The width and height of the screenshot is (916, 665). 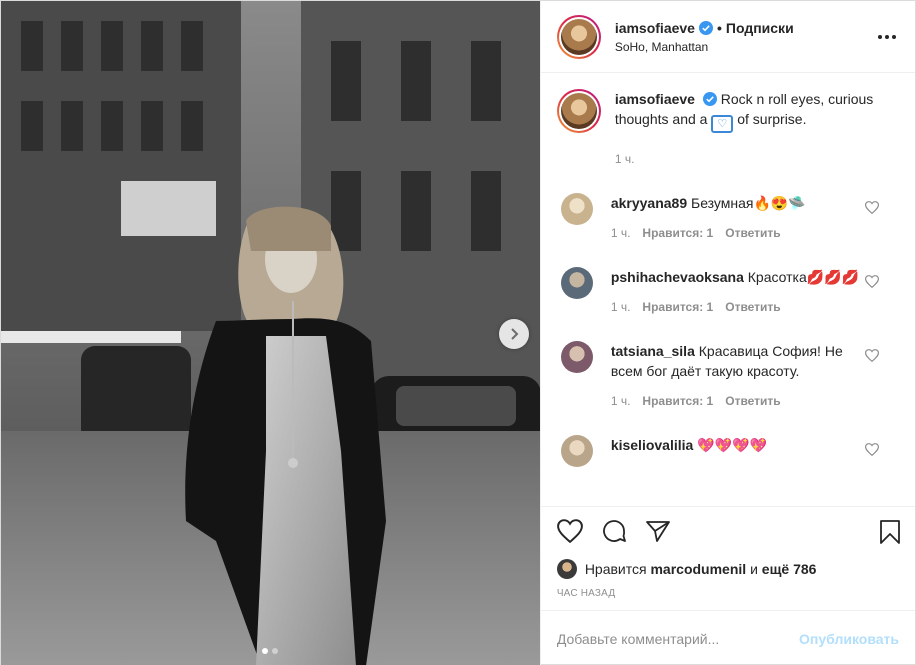 I want to click on likes-summary: Нравится marcodumenil и ещё 786, so click(x=728, y=569).